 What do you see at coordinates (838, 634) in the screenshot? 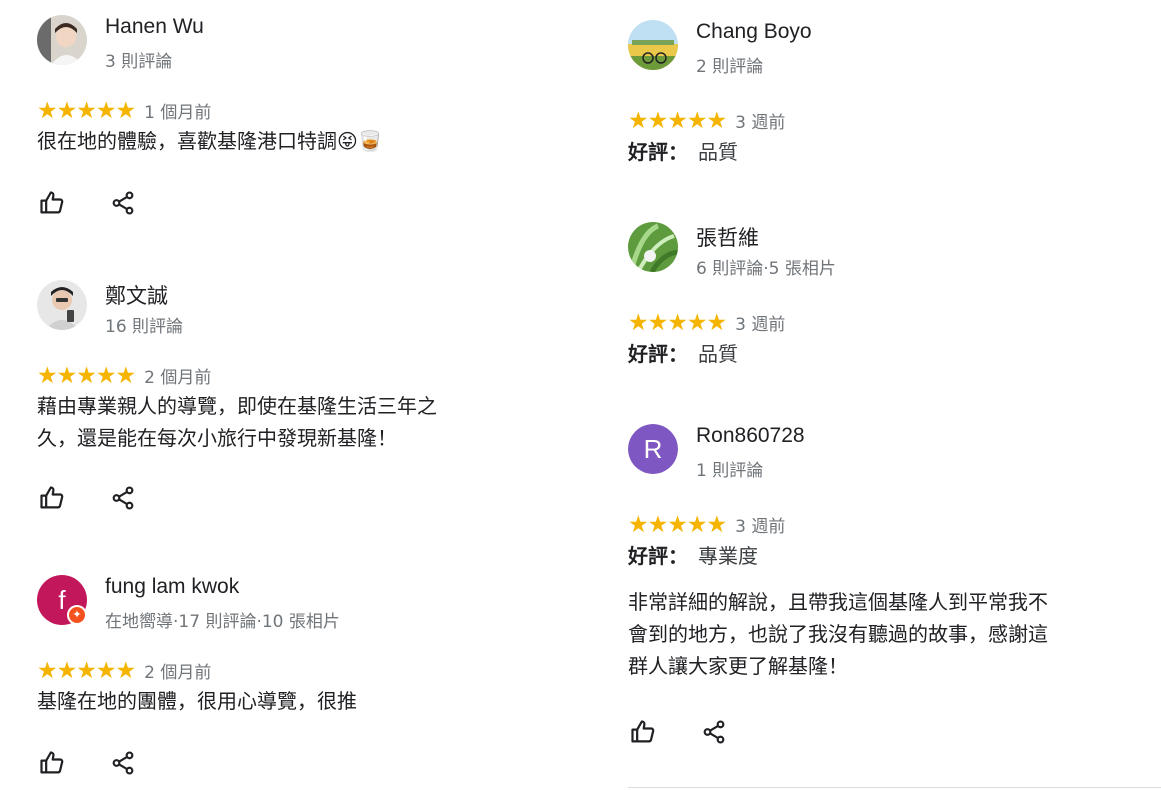
I see `review-text-line: 會到的地方，也說了我沒有聽過的故事，感謝這` at bounding box center [838, 634].